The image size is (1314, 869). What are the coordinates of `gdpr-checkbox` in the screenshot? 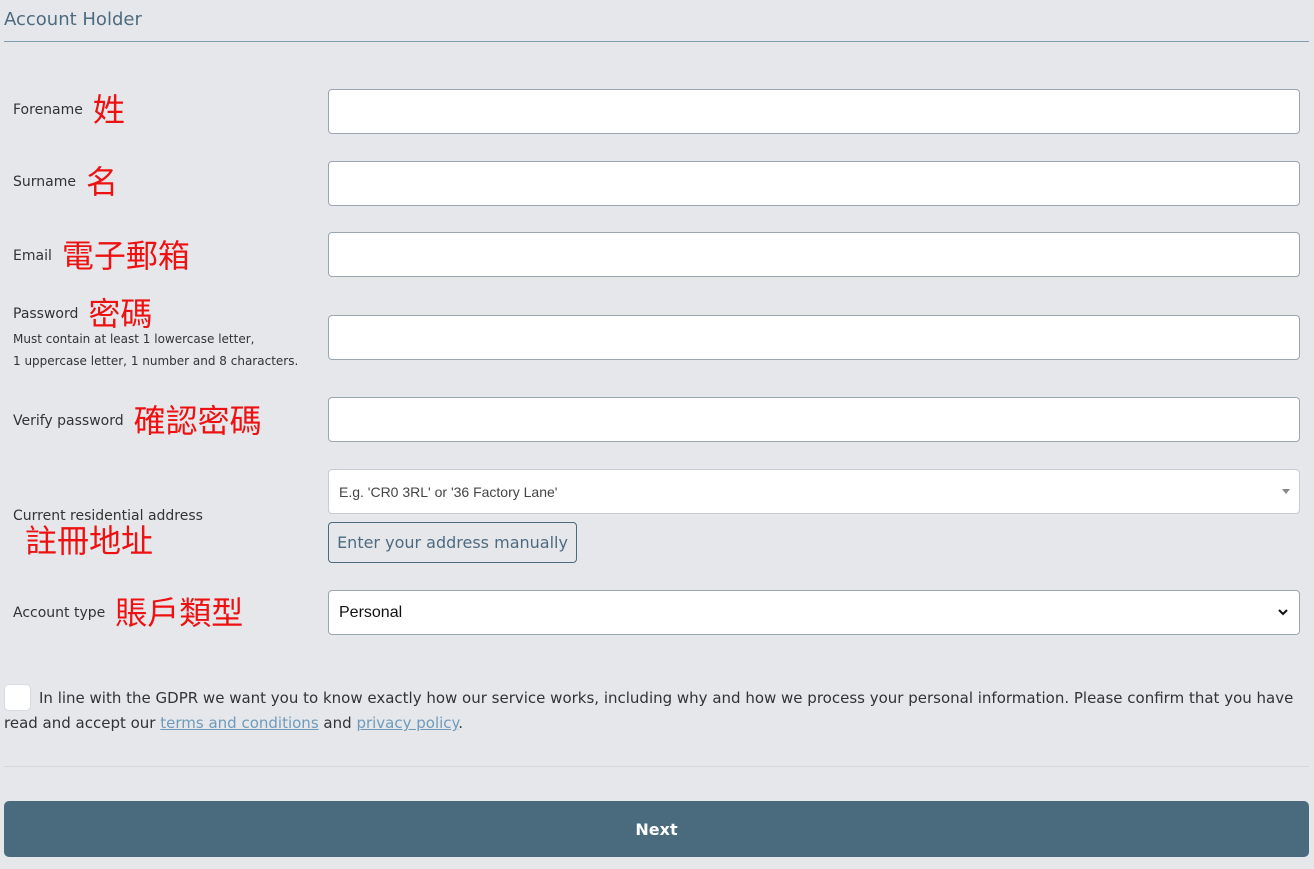 It's located at (17, 697).